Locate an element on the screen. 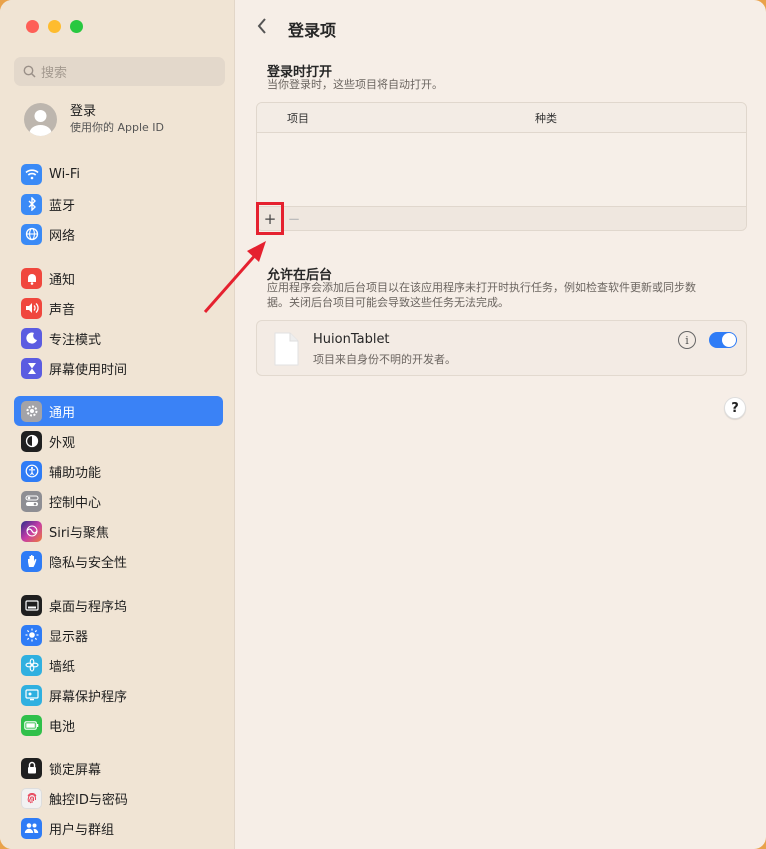  sidebar-item-general: 通用 is located at coordinates (118, 411).